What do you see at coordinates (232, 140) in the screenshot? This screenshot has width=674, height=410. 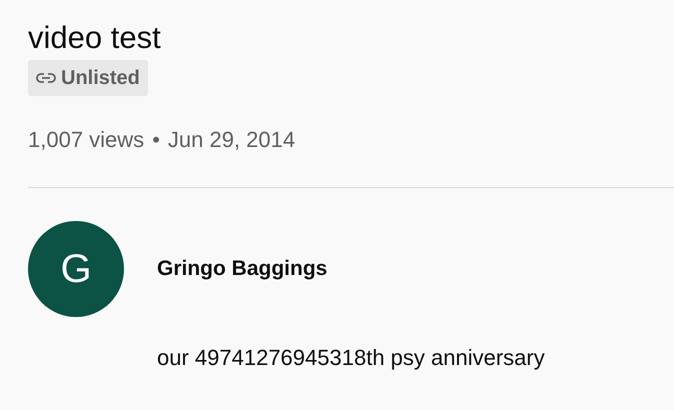 I see `upload-date: Jun 29, 2014` at bounding box center [232, 140].